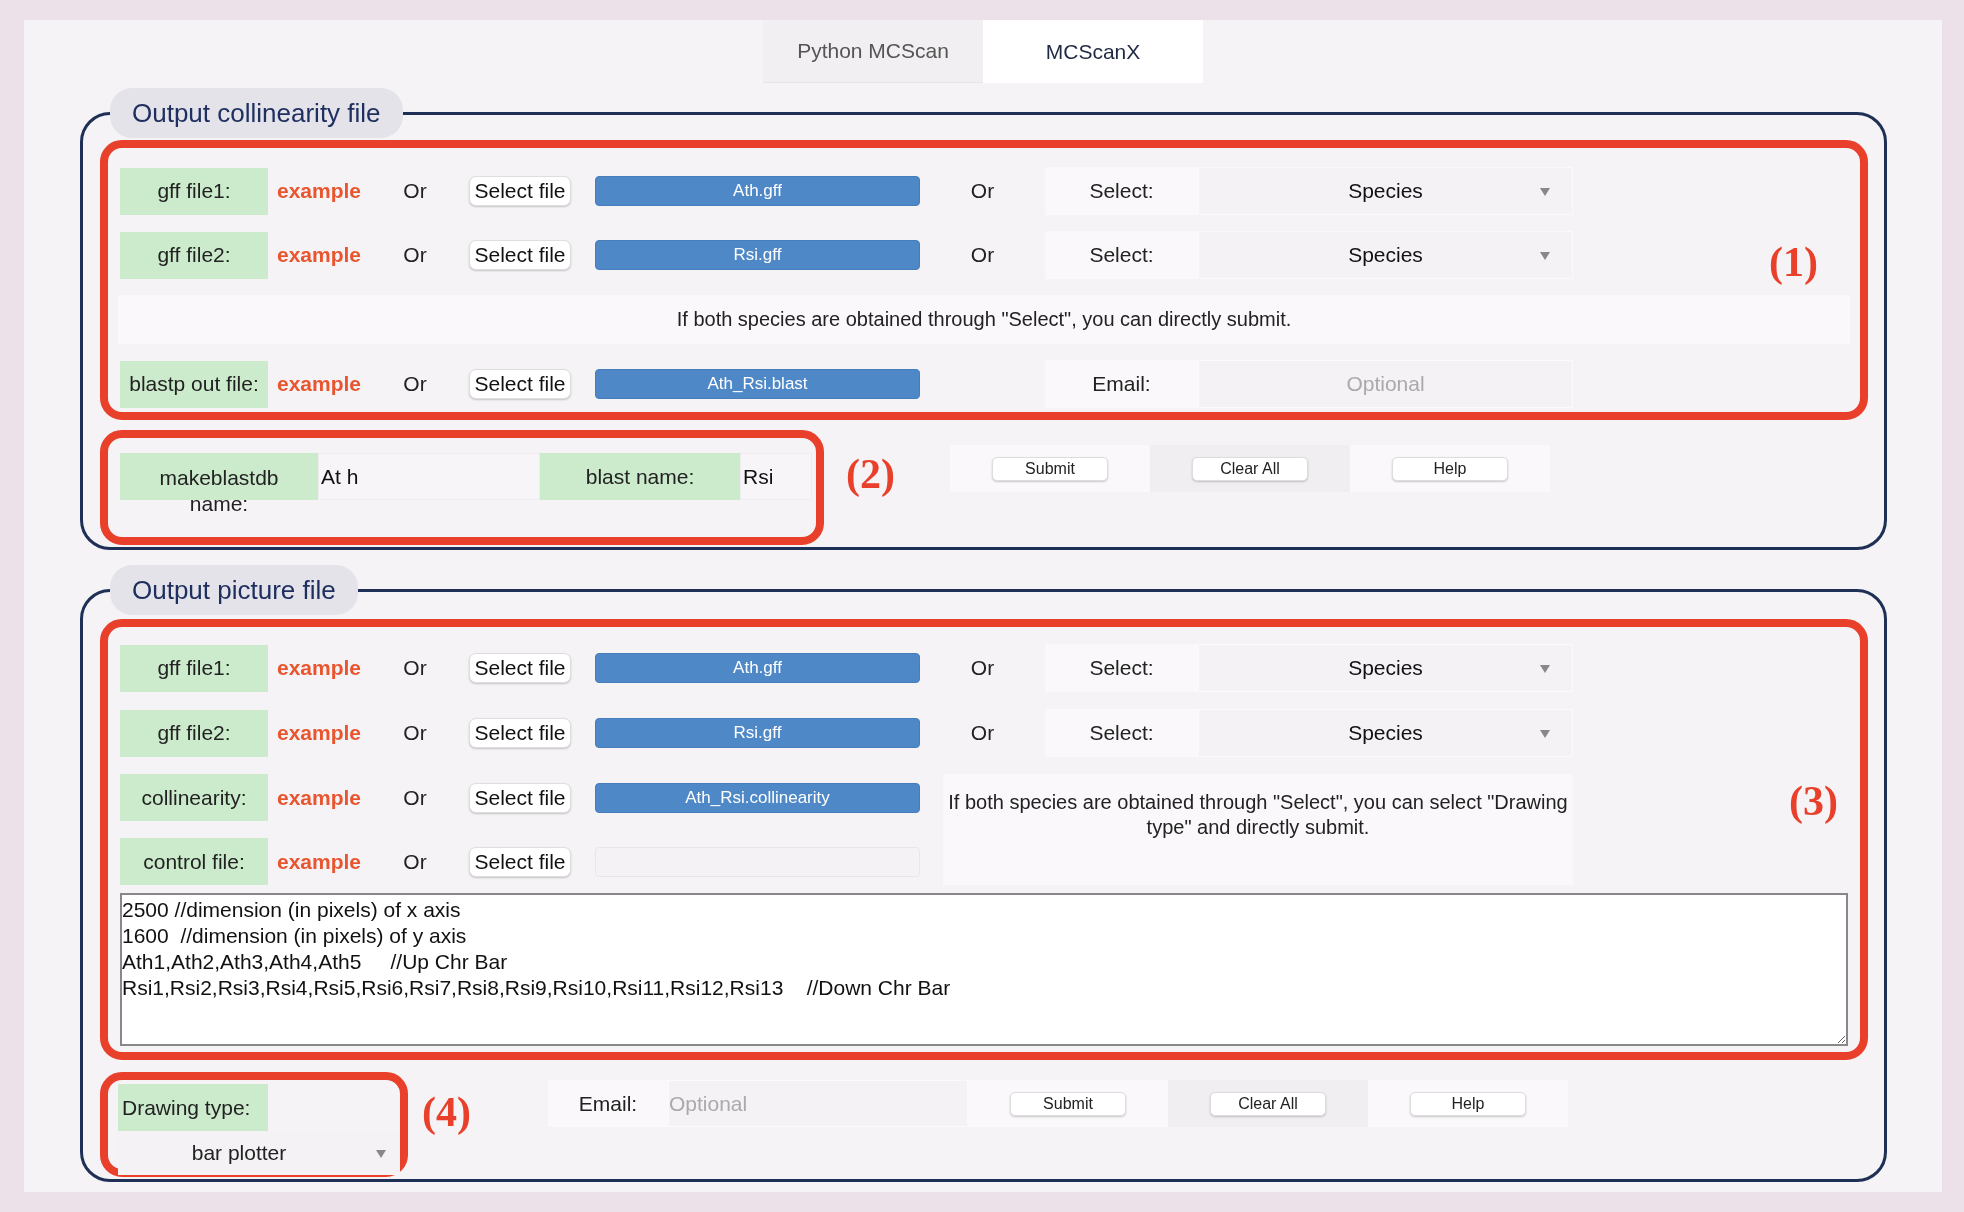 The width and height of the screenshot is (1964, 1212). I want to click on hint-text: If both species are obtained through "Select", you can select "Drawing type" and directly submit., so click(1258, 829).